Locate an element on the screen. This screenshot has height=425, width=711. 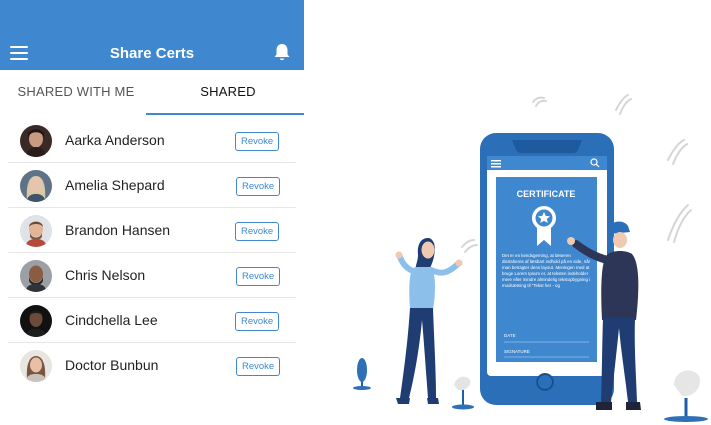
list-item: Amelia Shepard Revoke is located at coordinates (152, 185).